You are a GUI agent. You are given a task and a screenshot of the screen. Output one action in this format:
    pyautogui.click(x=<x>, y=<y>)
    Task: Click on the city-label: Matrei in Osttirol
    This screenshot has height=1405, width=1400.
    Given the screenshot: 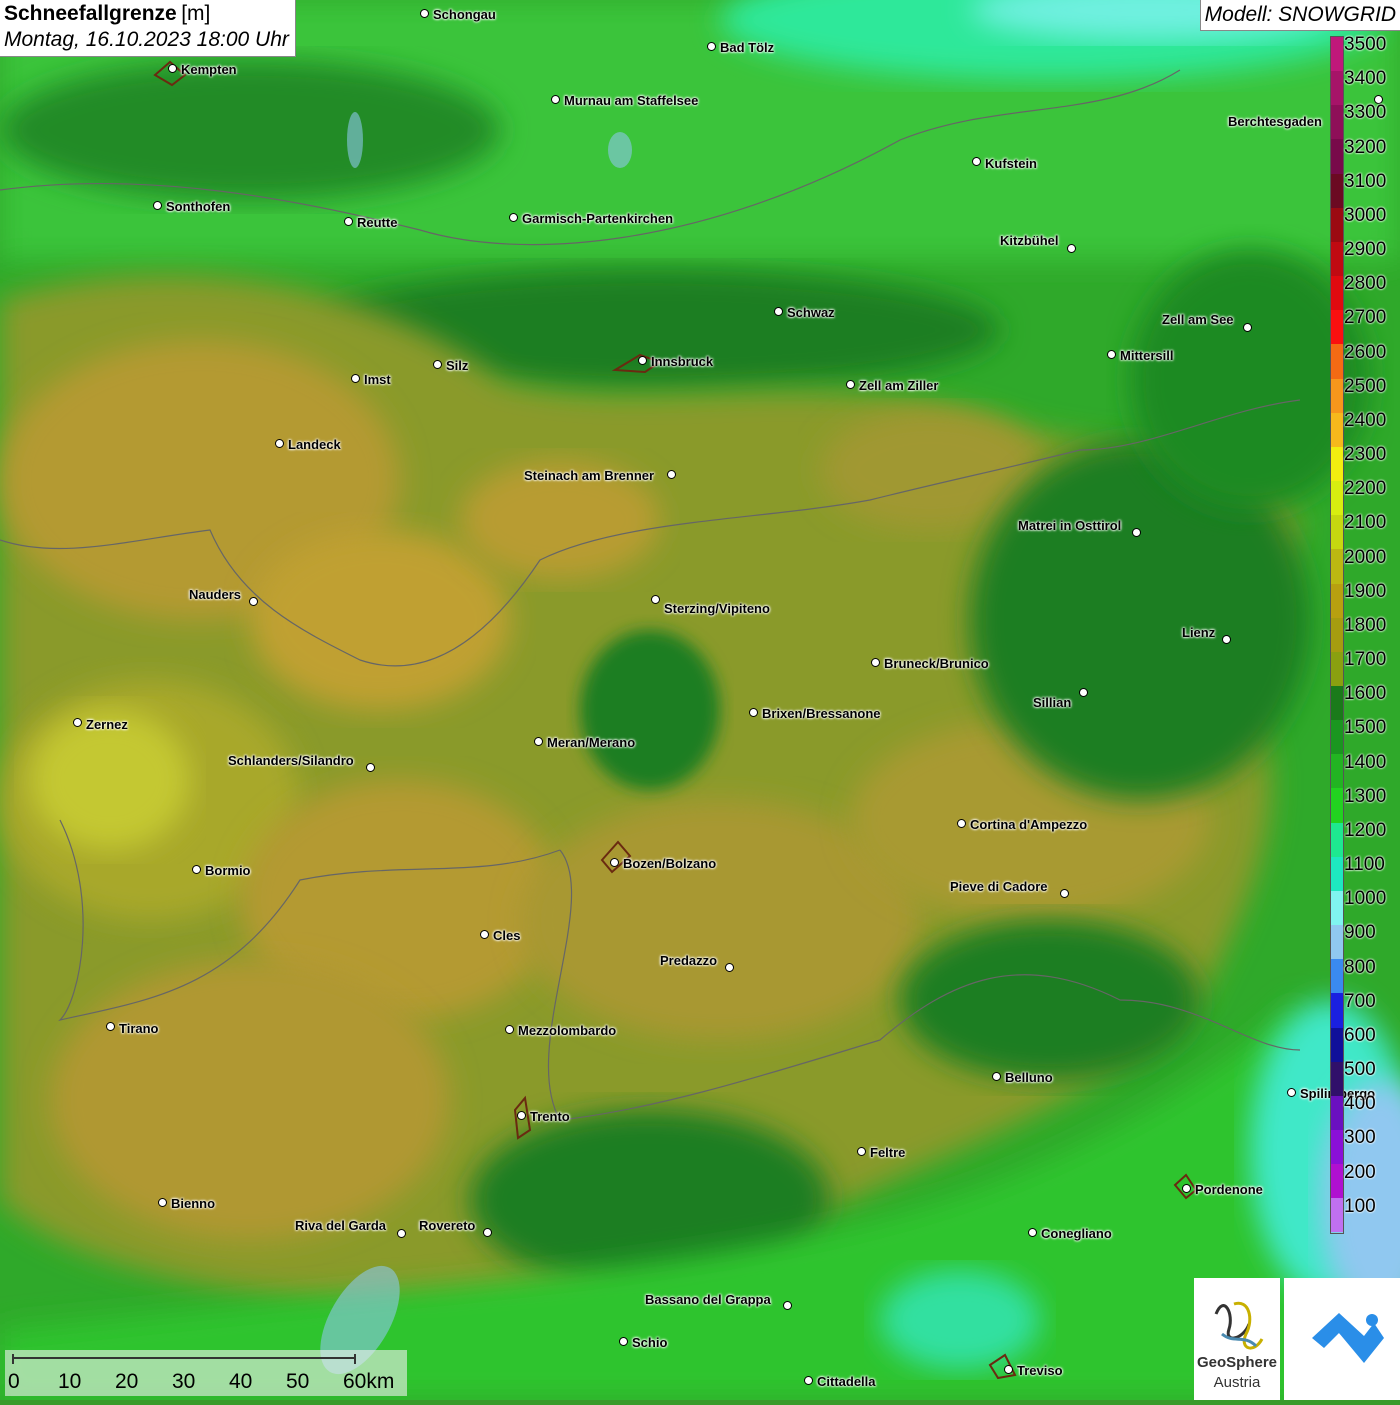 What is the action you would take?
    pyautogui.click(x=1070, y=525)
    